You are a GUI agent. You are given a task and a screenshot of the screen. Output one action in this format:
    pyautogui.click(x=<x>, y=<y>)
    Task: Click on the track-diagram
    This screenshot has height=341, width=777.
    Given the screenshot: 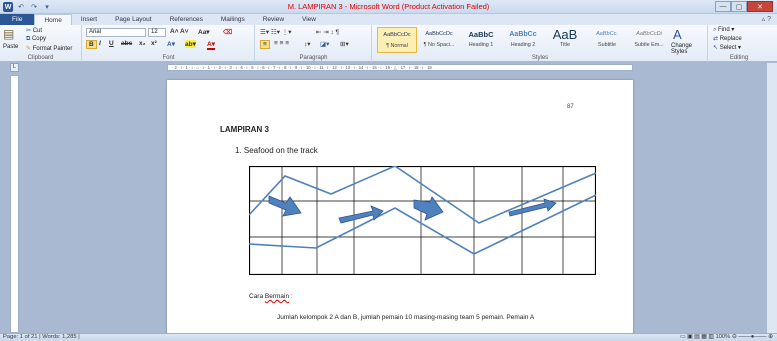 What is the action you would take?
    pyautogui.click(x=422, y=220)
    